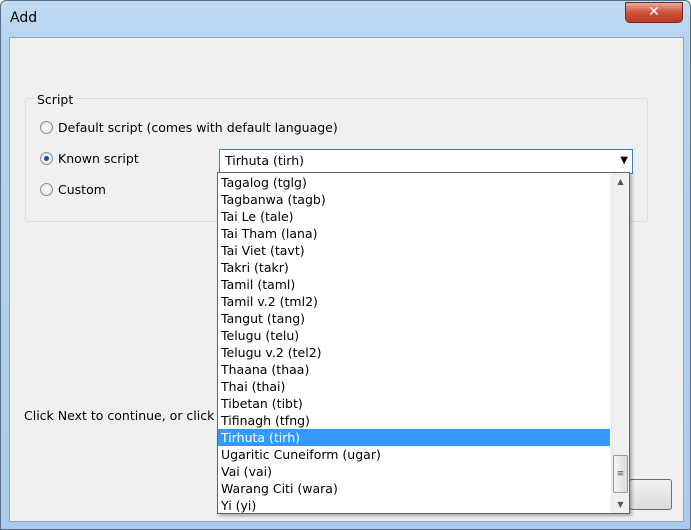 The image size is (691, 530). I want to click on scrollbar: ▲ ≡ ▼, so click(620, 343).